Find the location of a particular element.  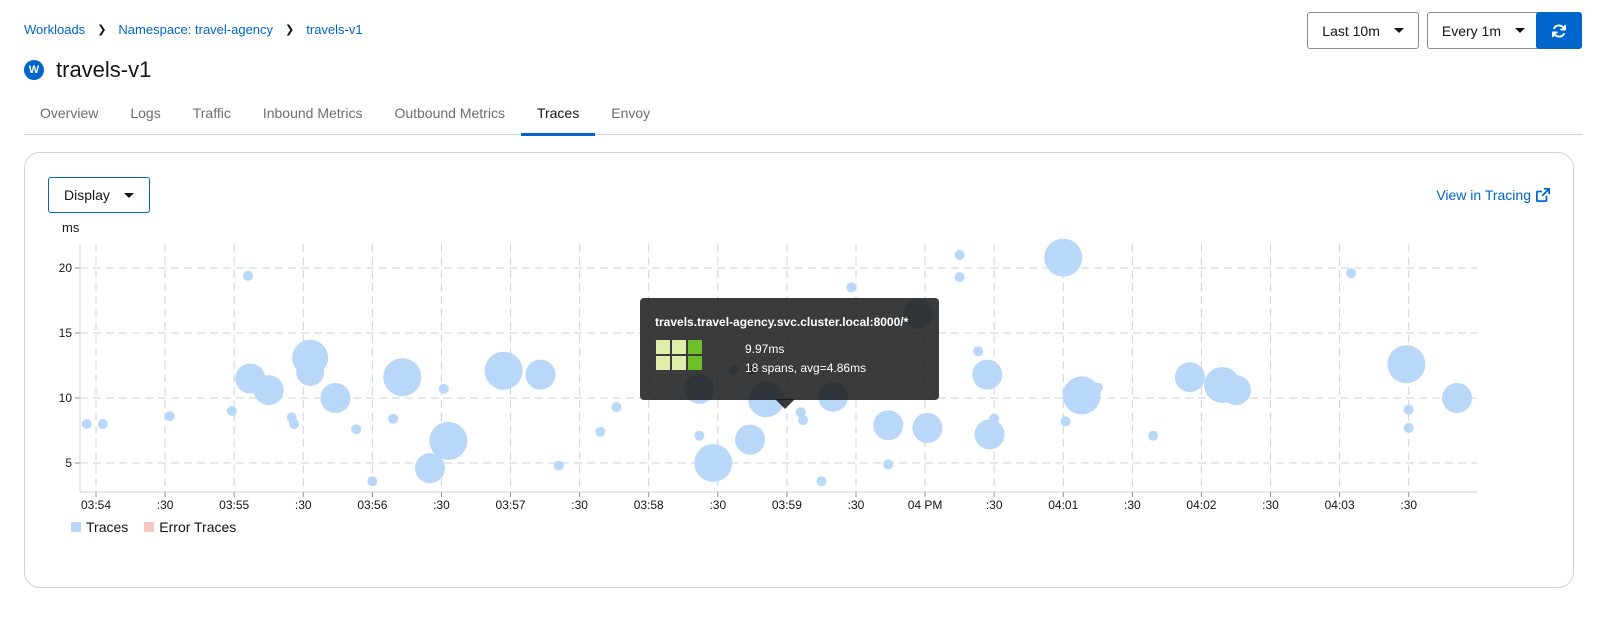

x-tick-label: 03:55 is located at coordinates (234, 505).